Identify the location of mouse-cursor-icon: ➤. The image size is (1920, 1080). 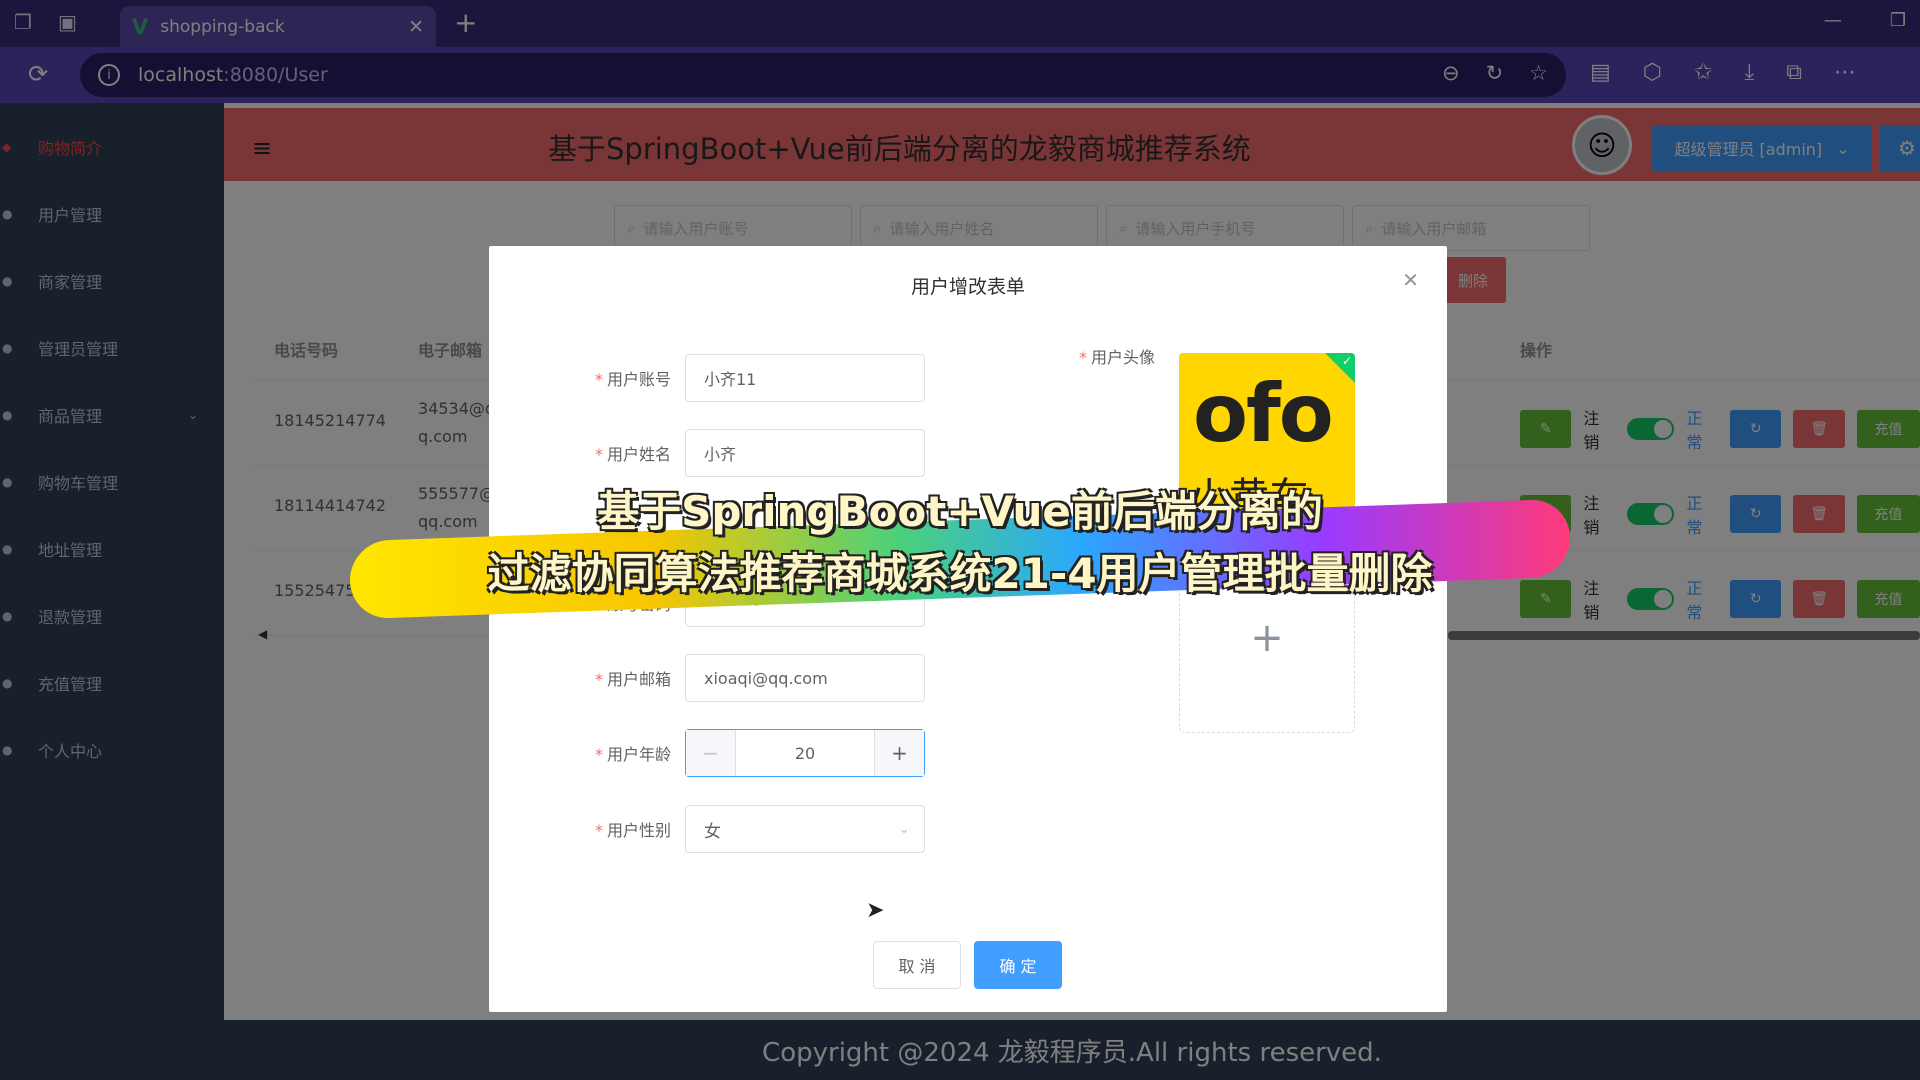
(875, 910).